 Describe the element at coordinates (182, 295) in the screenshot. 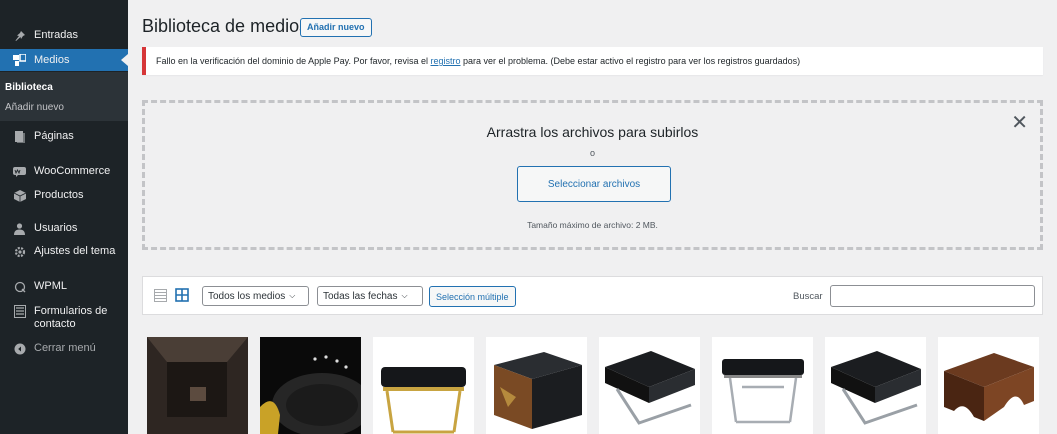

I see `grid-view-icon` at that location.